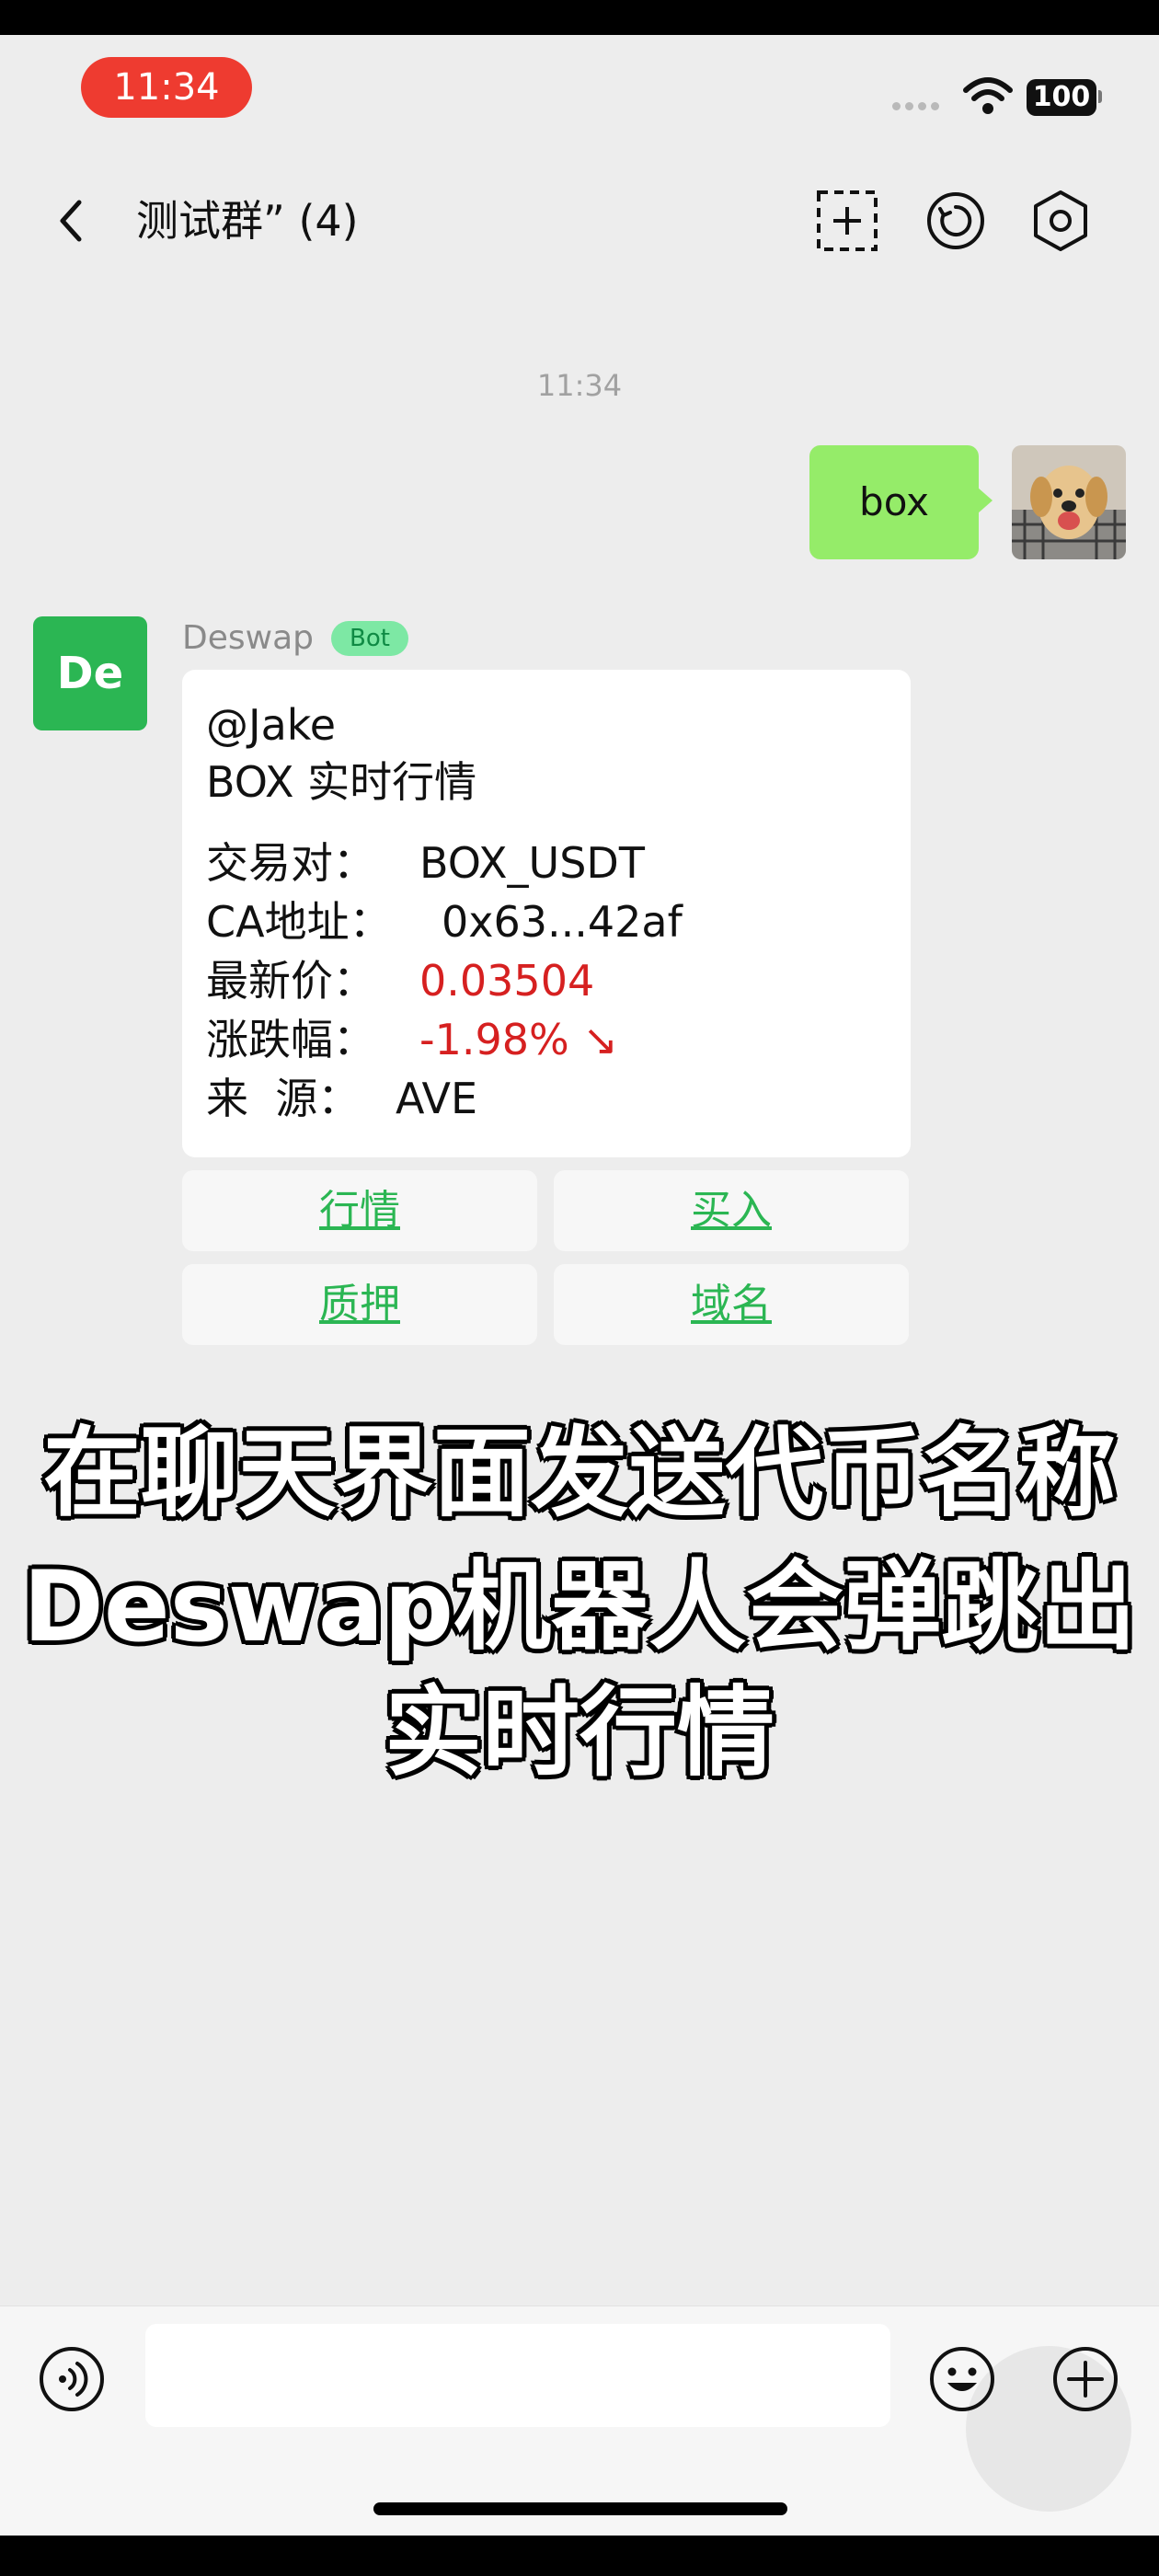 The image size is (1159, 2576). I want to click on caption-line: 实时行情, so click(579, 1732).